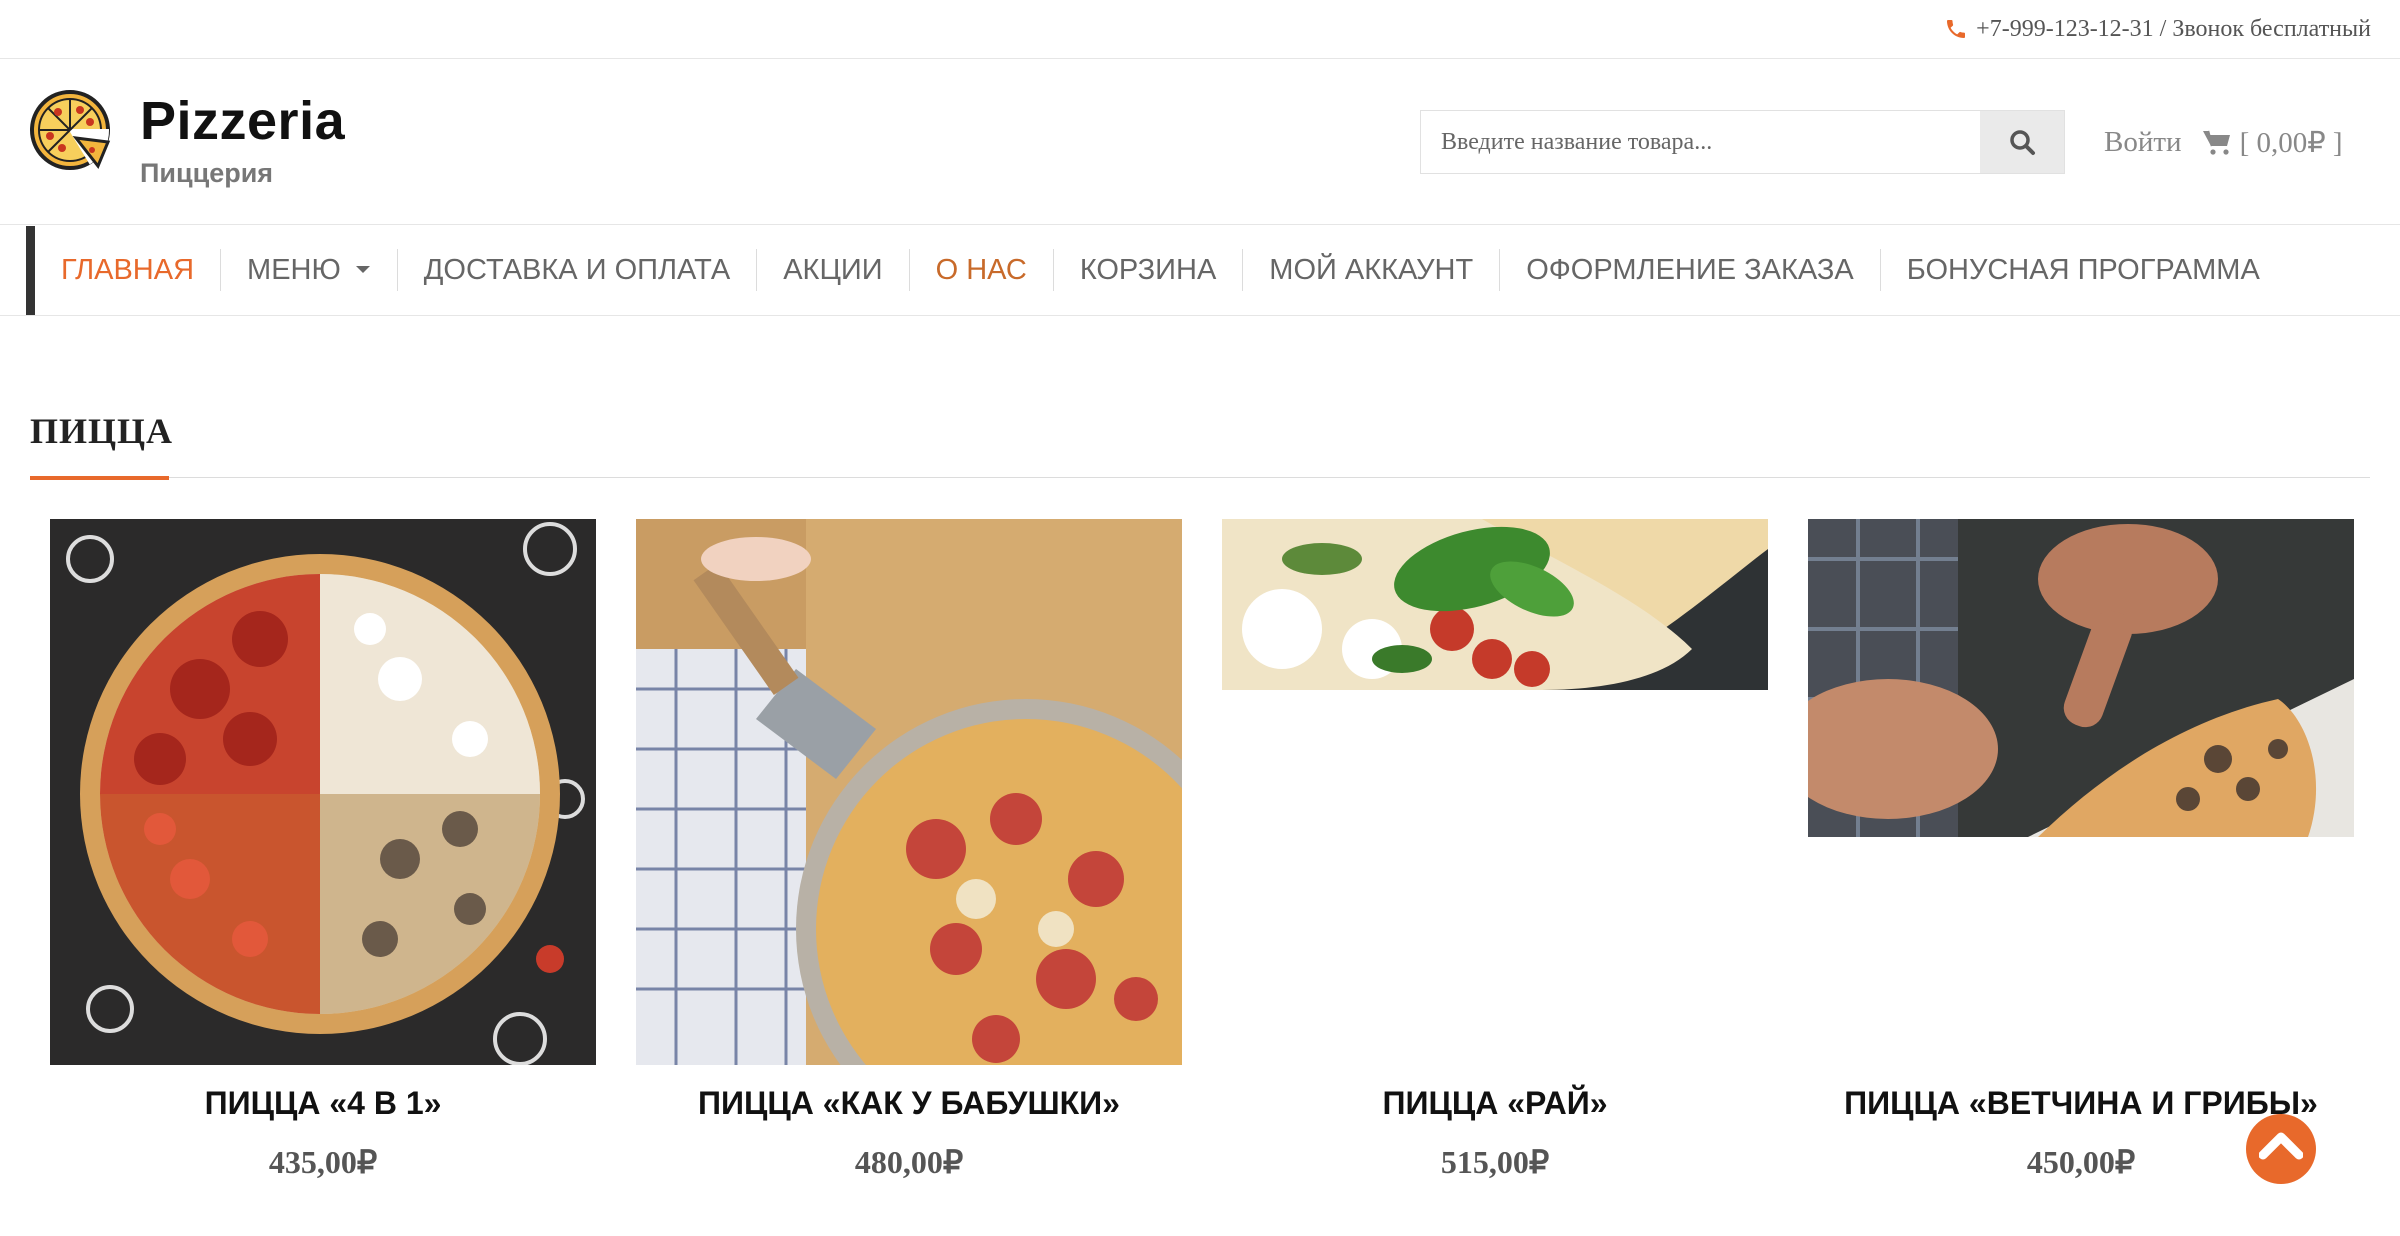 This screenshot has height=1236, width=2400. Describe the element at coordinates (363, 270) in the screenshot. I see `chevron-down-icon` at that location.